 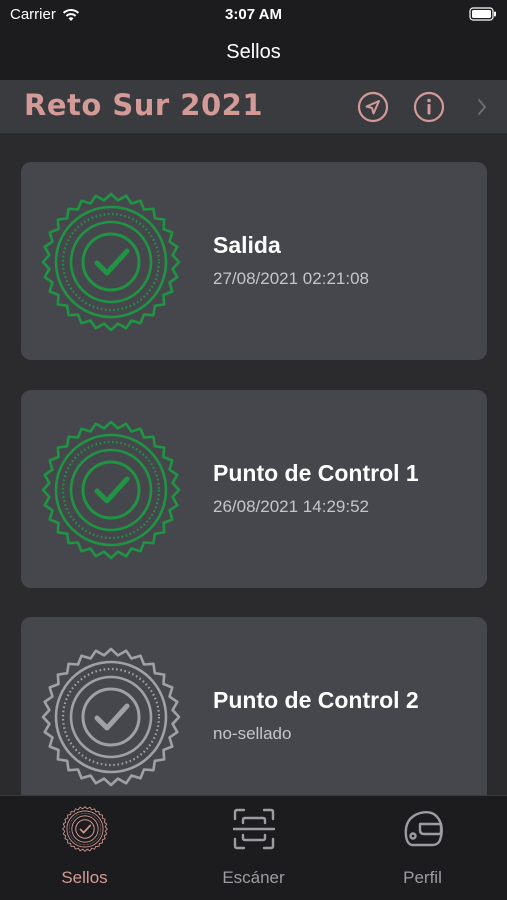 I want to click on tab-escaner: Escáner, so click(x=253, y=848).